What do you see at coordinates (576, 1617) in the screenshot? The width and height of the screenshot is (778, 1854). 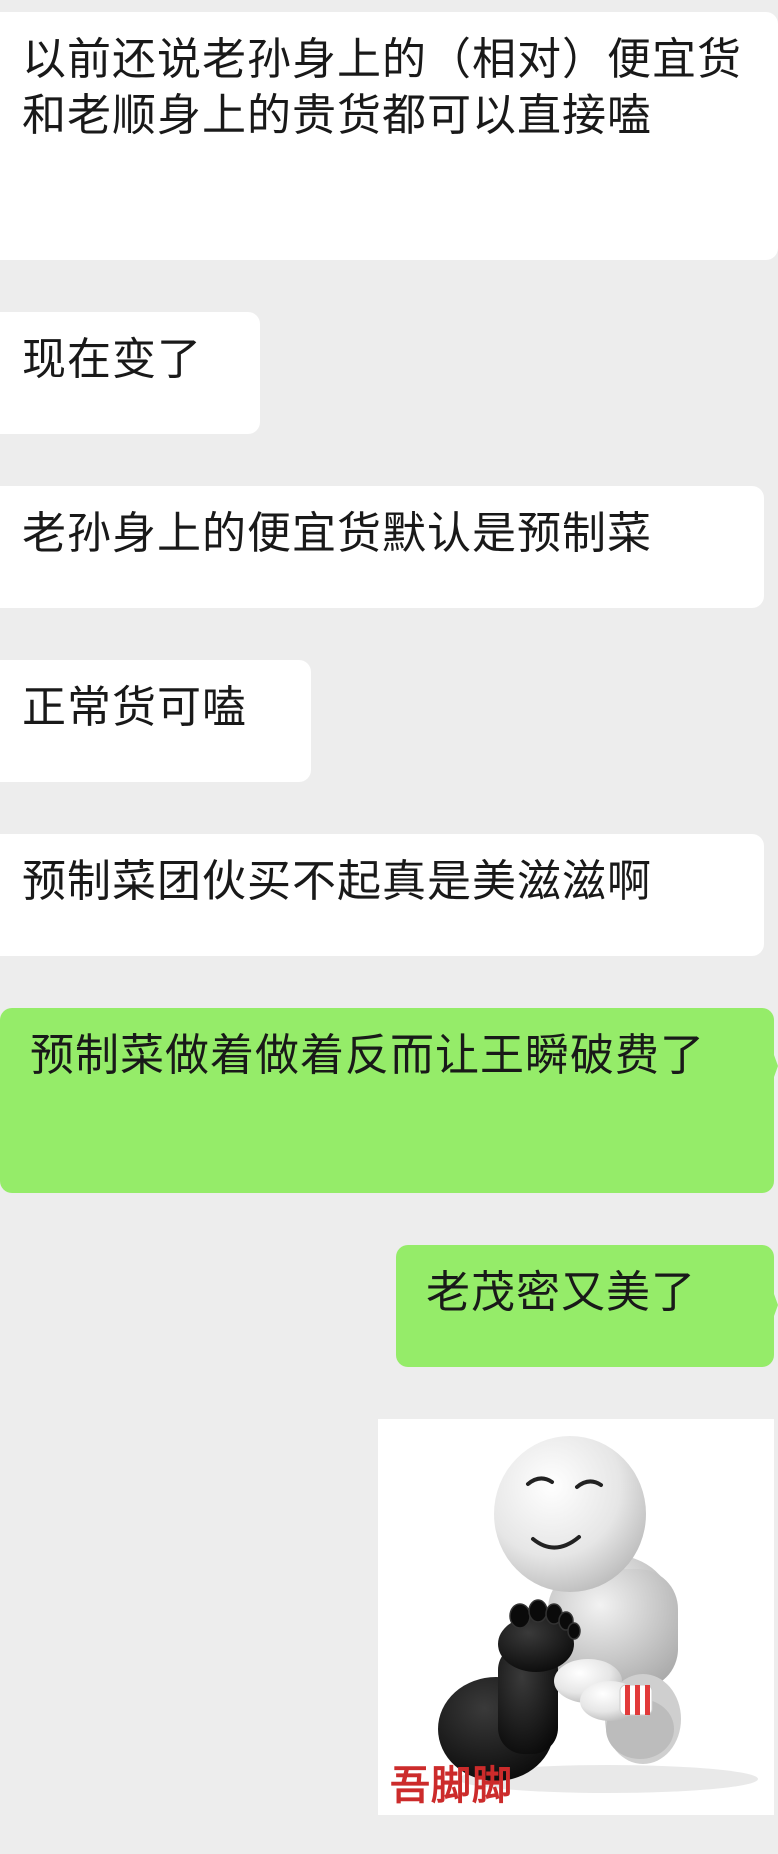 I see `sticker-image: 吾脚脚` at bounding box center [576, 1617].